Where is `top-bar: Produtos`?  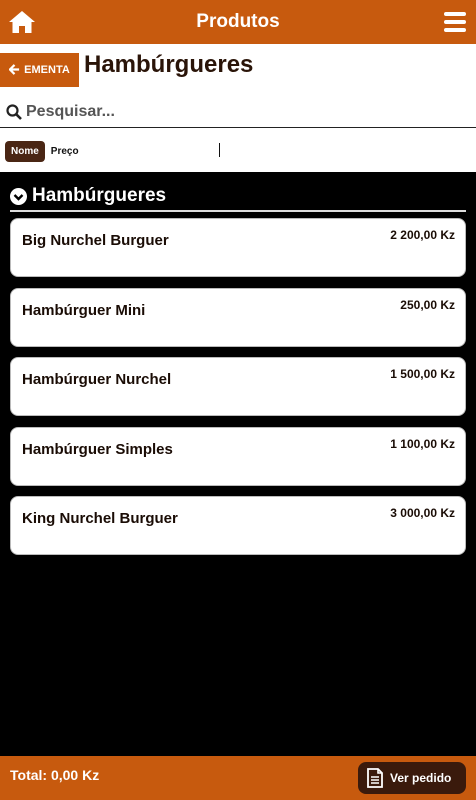
top-bar: Produtos is located at coordinates (238, 22).